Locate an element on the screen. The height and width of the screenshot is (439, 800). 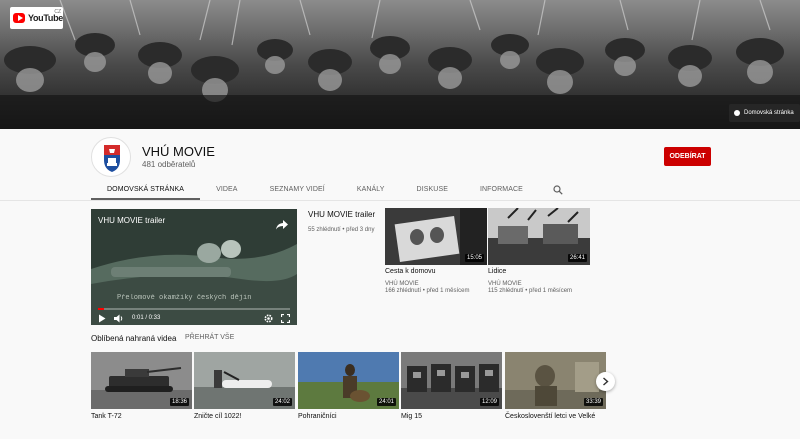
video-duration: 12:09 is located at coordinates (489, 402).